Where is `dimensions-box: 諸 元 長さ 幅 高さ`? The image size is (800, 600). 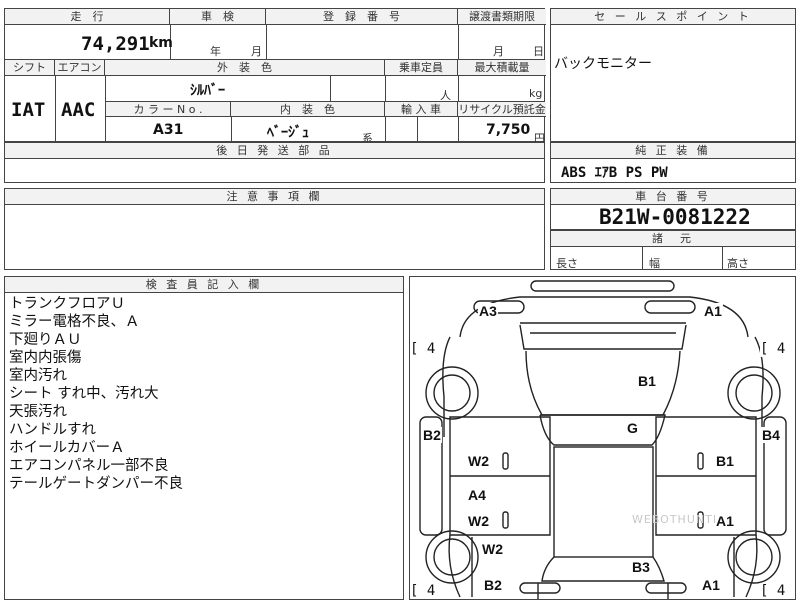 dimensions-box: 諸 元 長さ 幅 高さ is located at coordinates (673, 250).